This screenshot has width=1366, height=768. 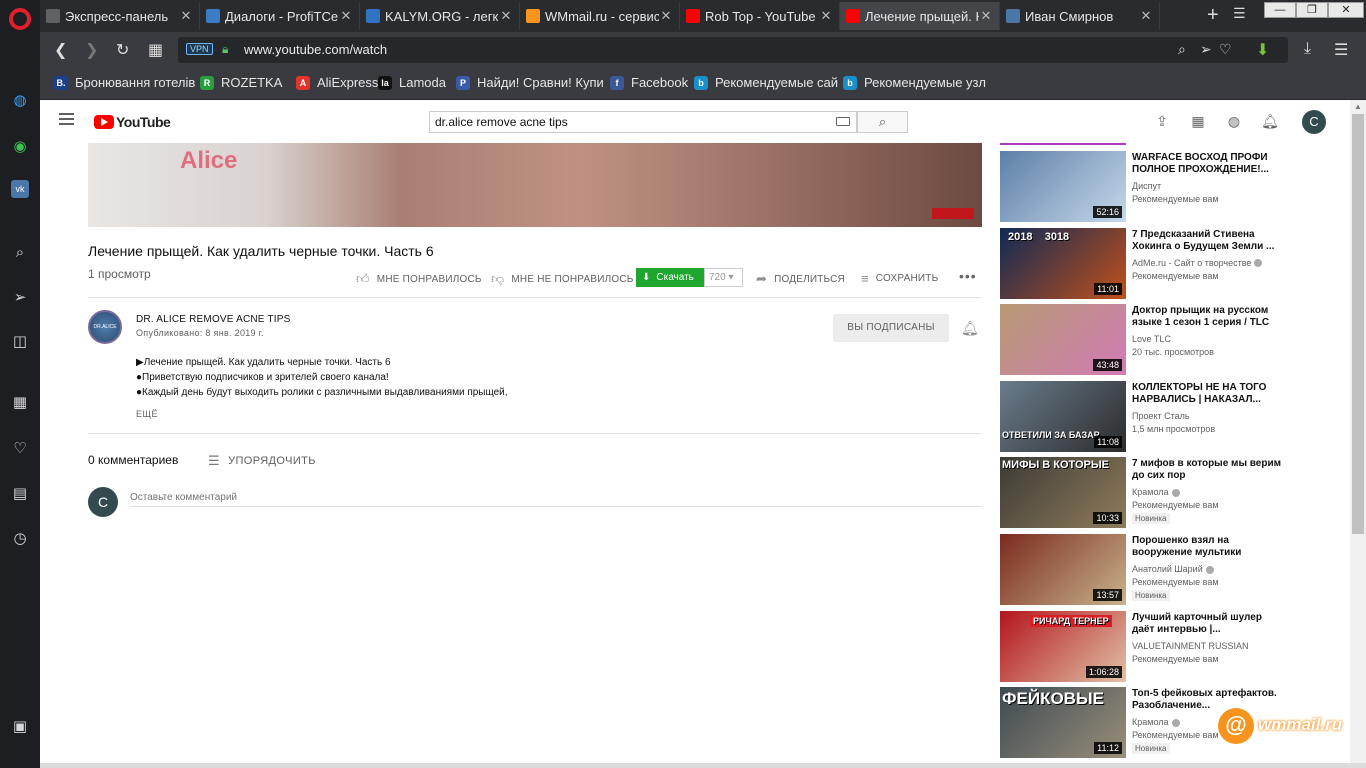 I want to click on channel-watermark-icon, so click(x=953, y=213).